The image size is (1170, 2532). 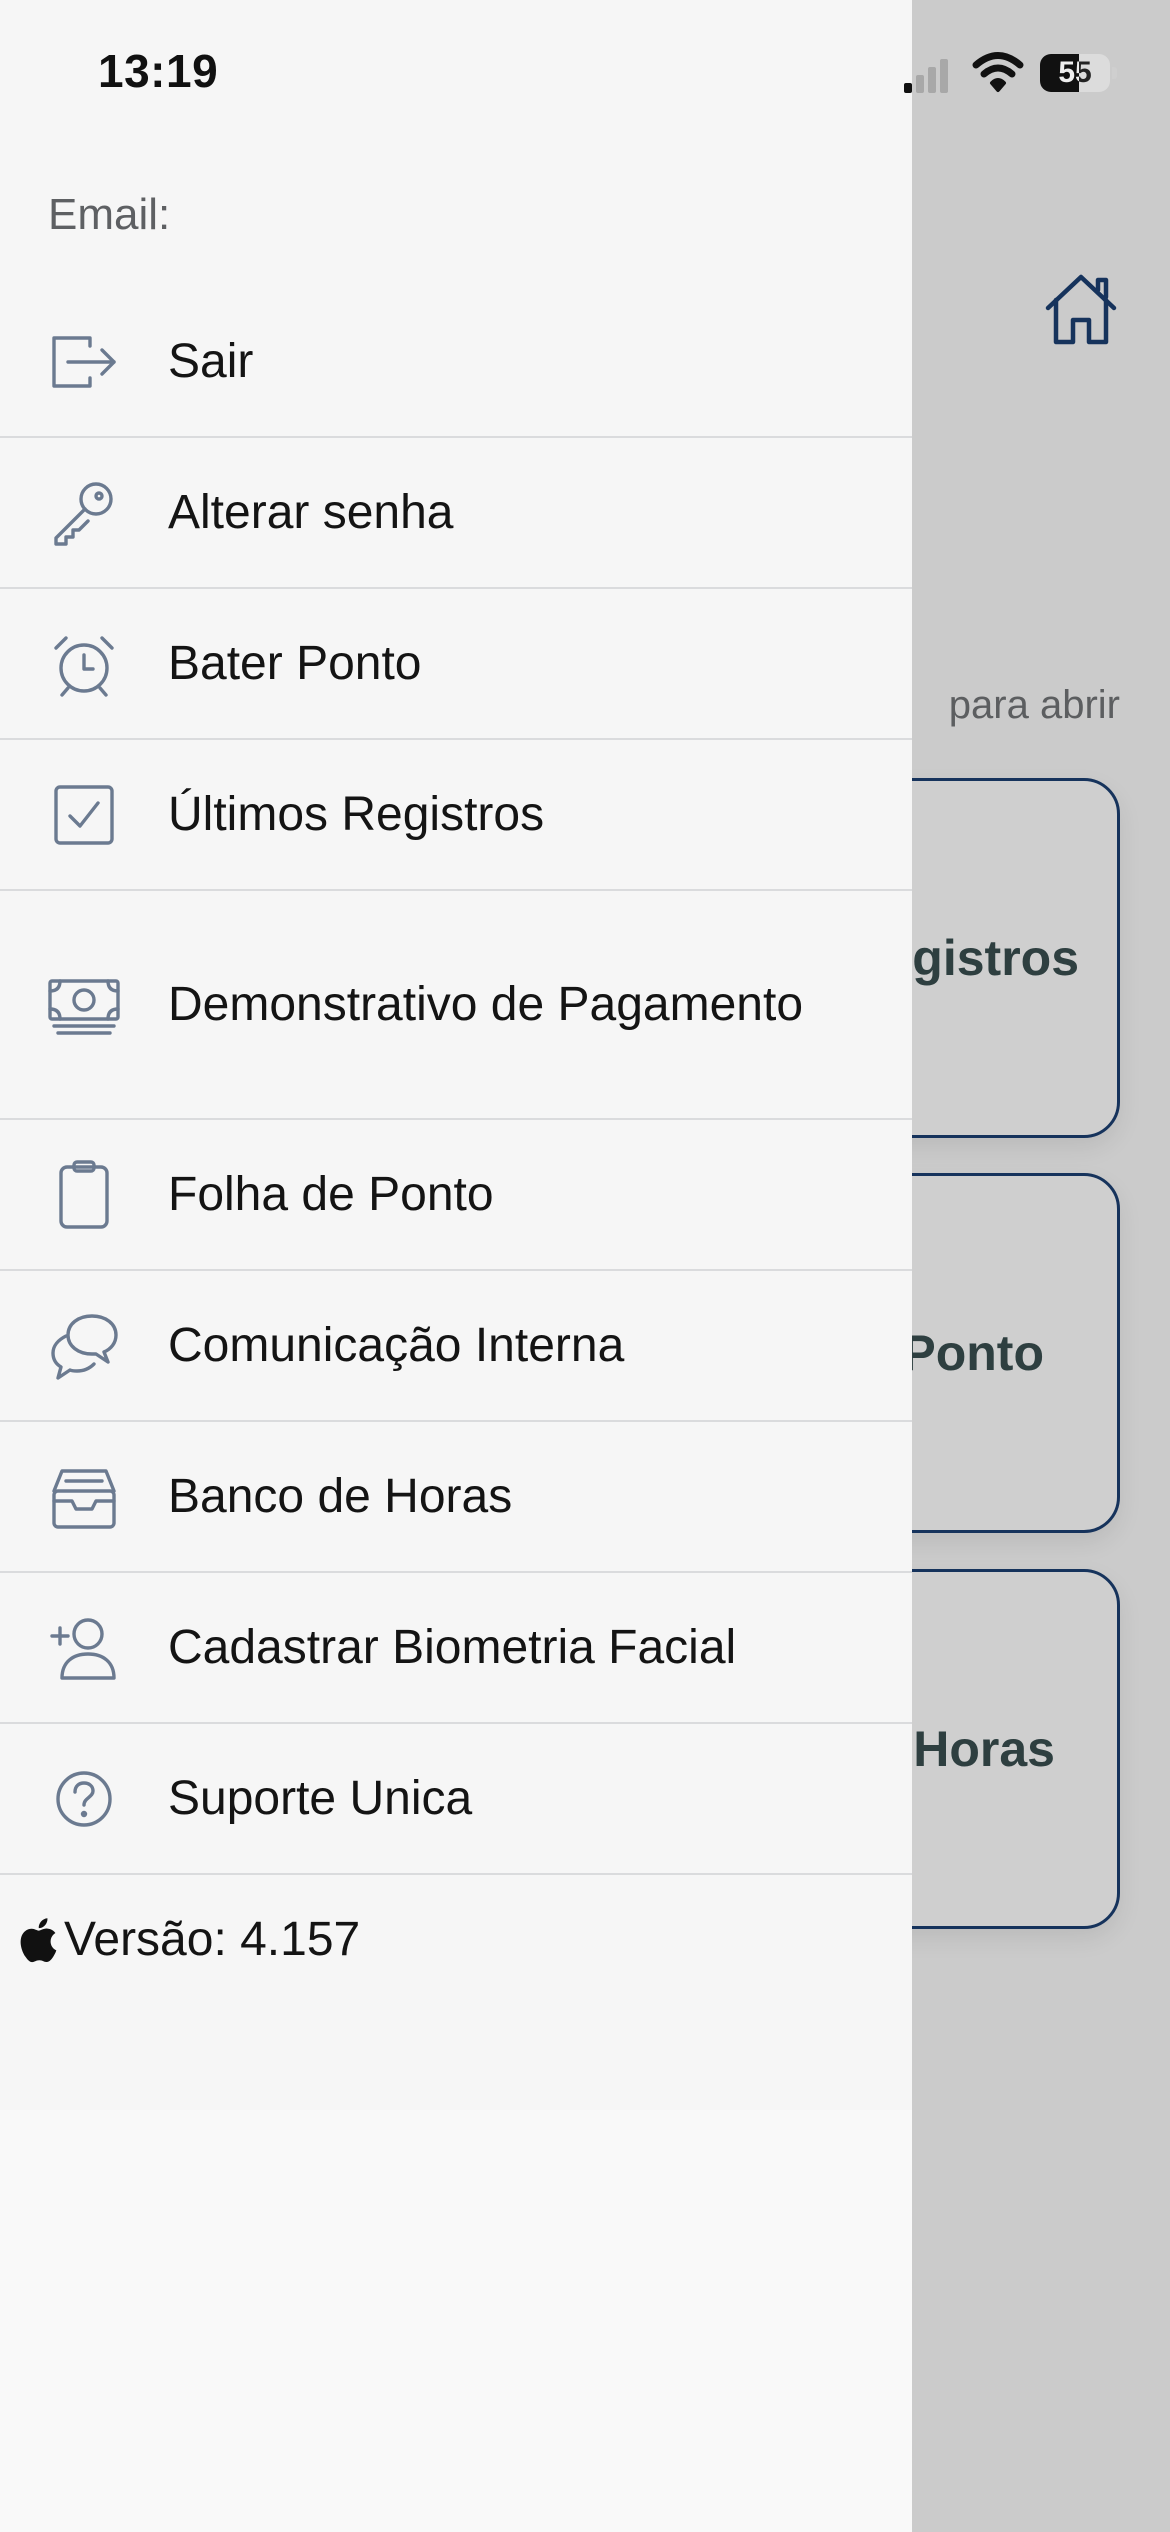 I want to click on menu-item-comunicacao-interna: Comunicação Interna, so click(x=456, y=1346).